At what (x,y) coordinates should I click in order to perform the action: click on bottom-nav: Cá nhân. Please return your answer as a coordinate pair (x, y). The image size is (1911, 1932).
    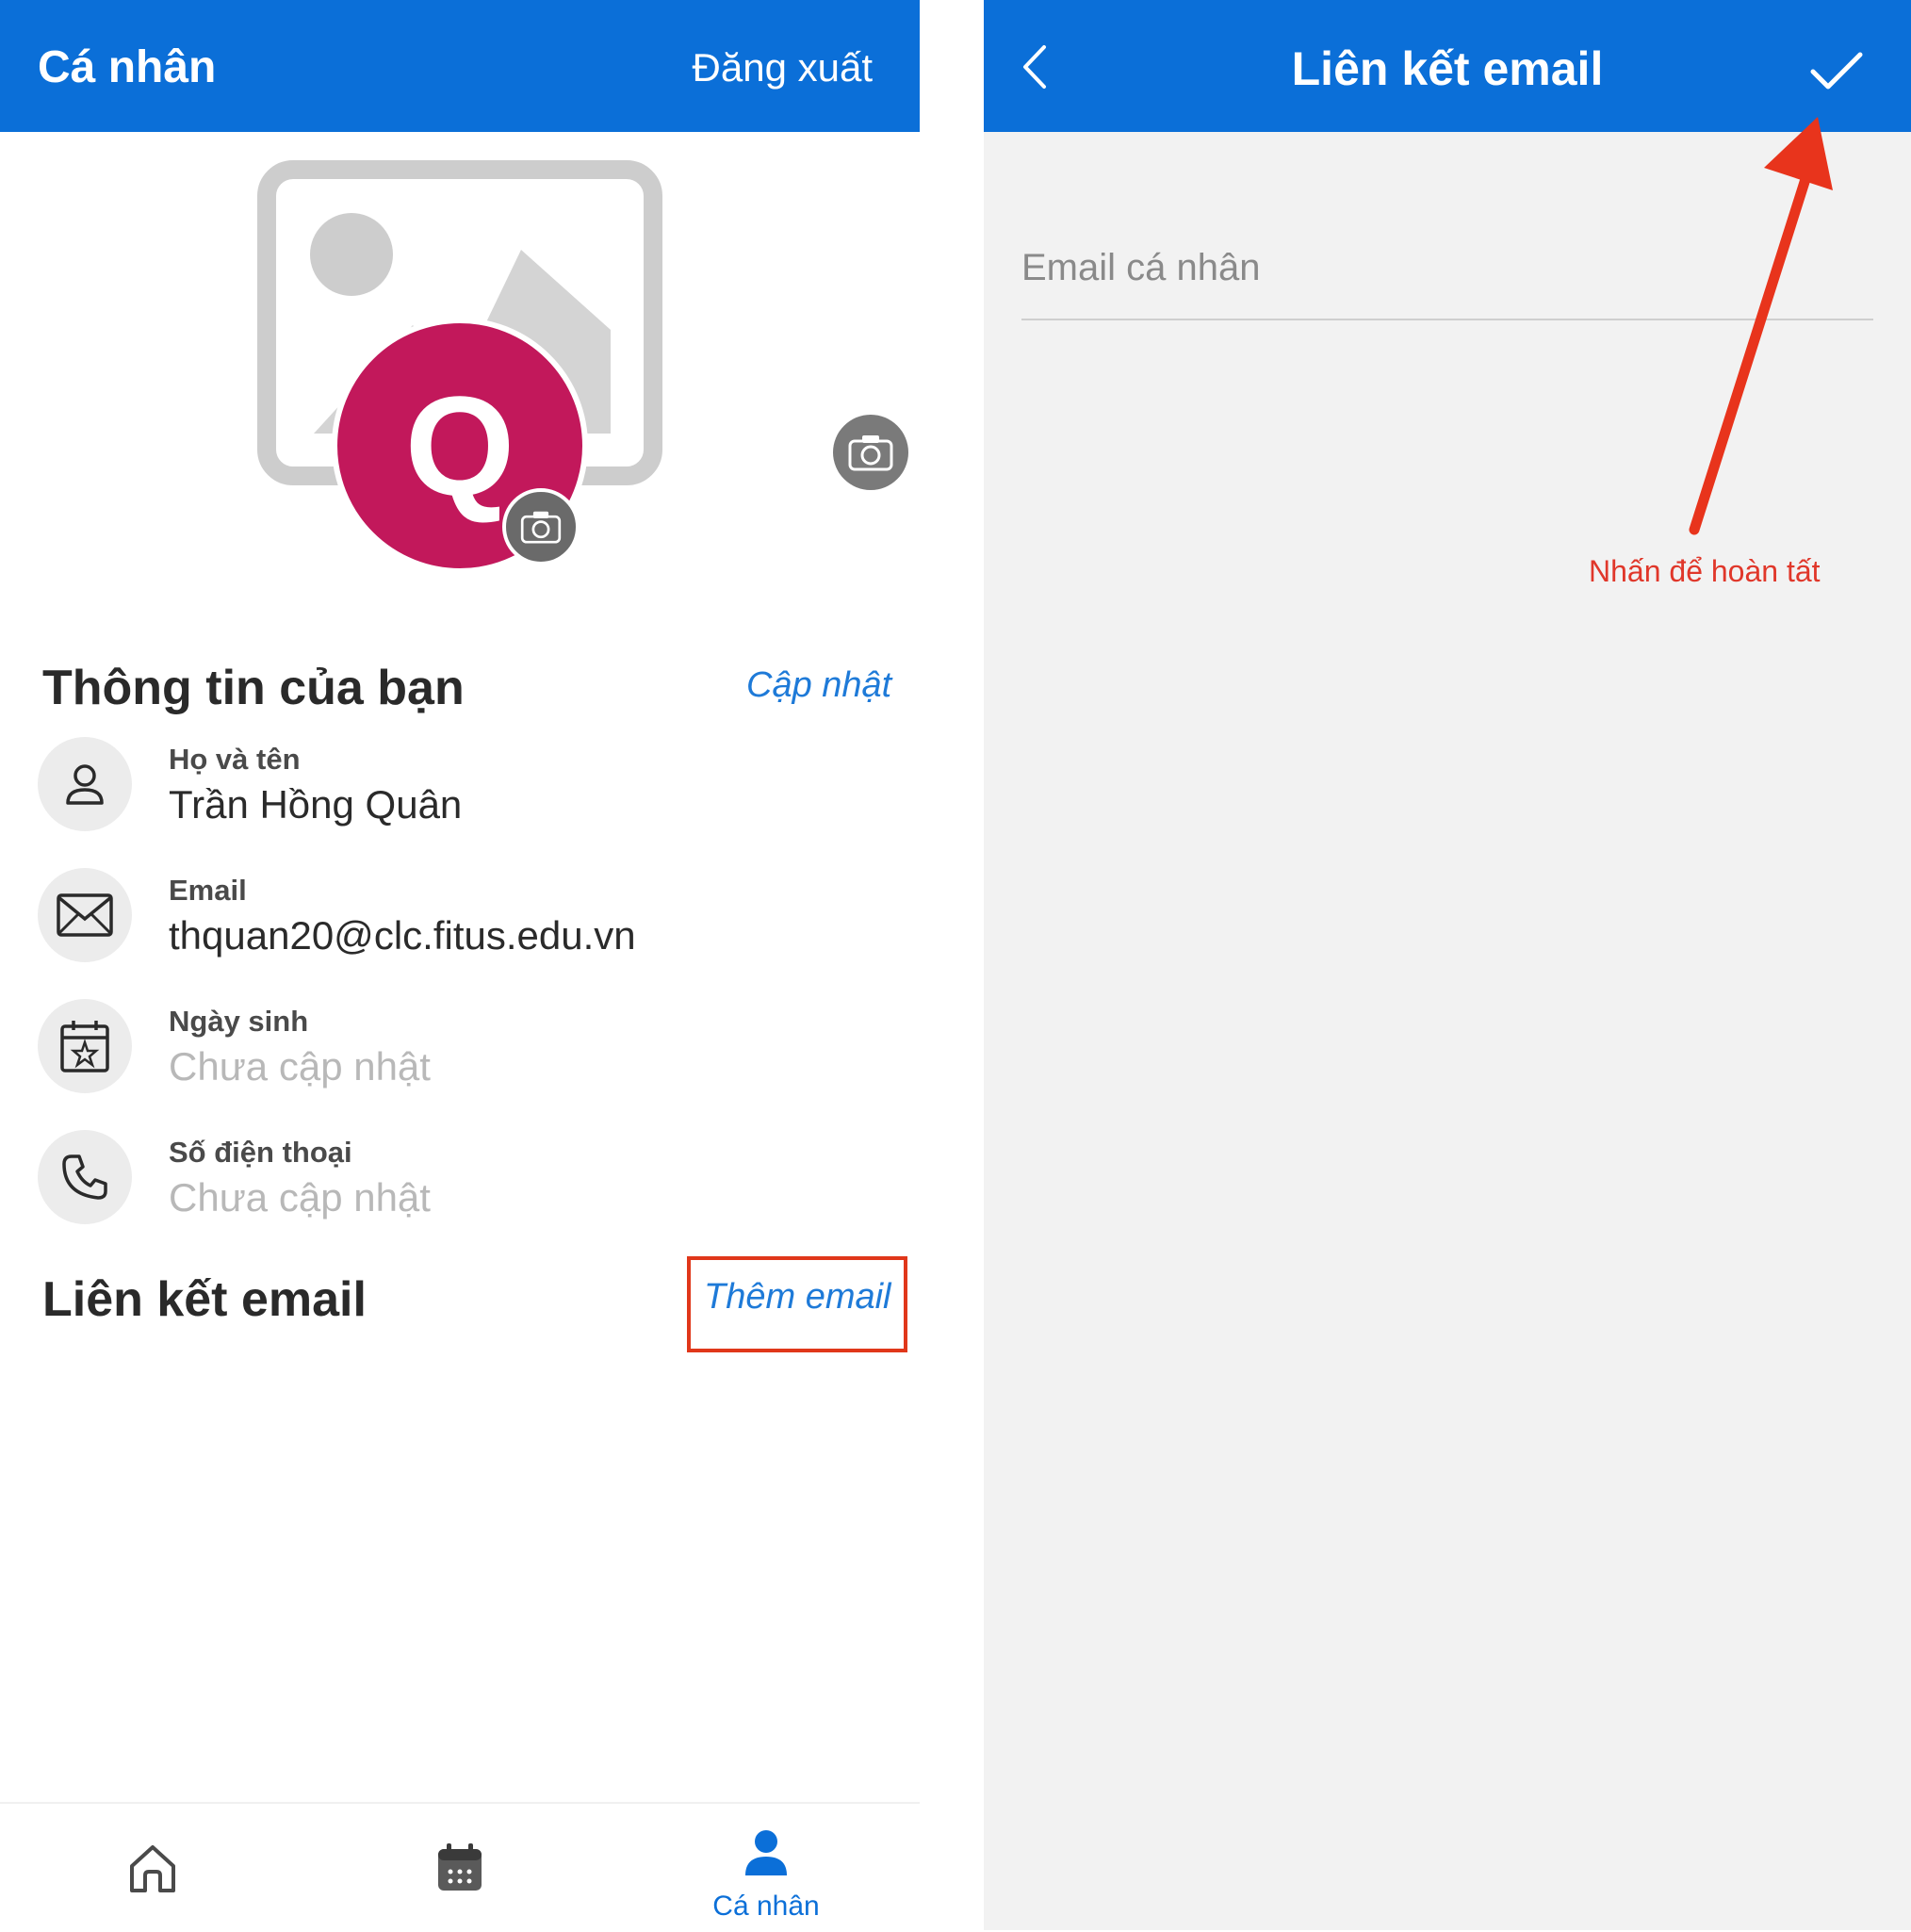
    Looking at the image, I should click on (460, 1867).